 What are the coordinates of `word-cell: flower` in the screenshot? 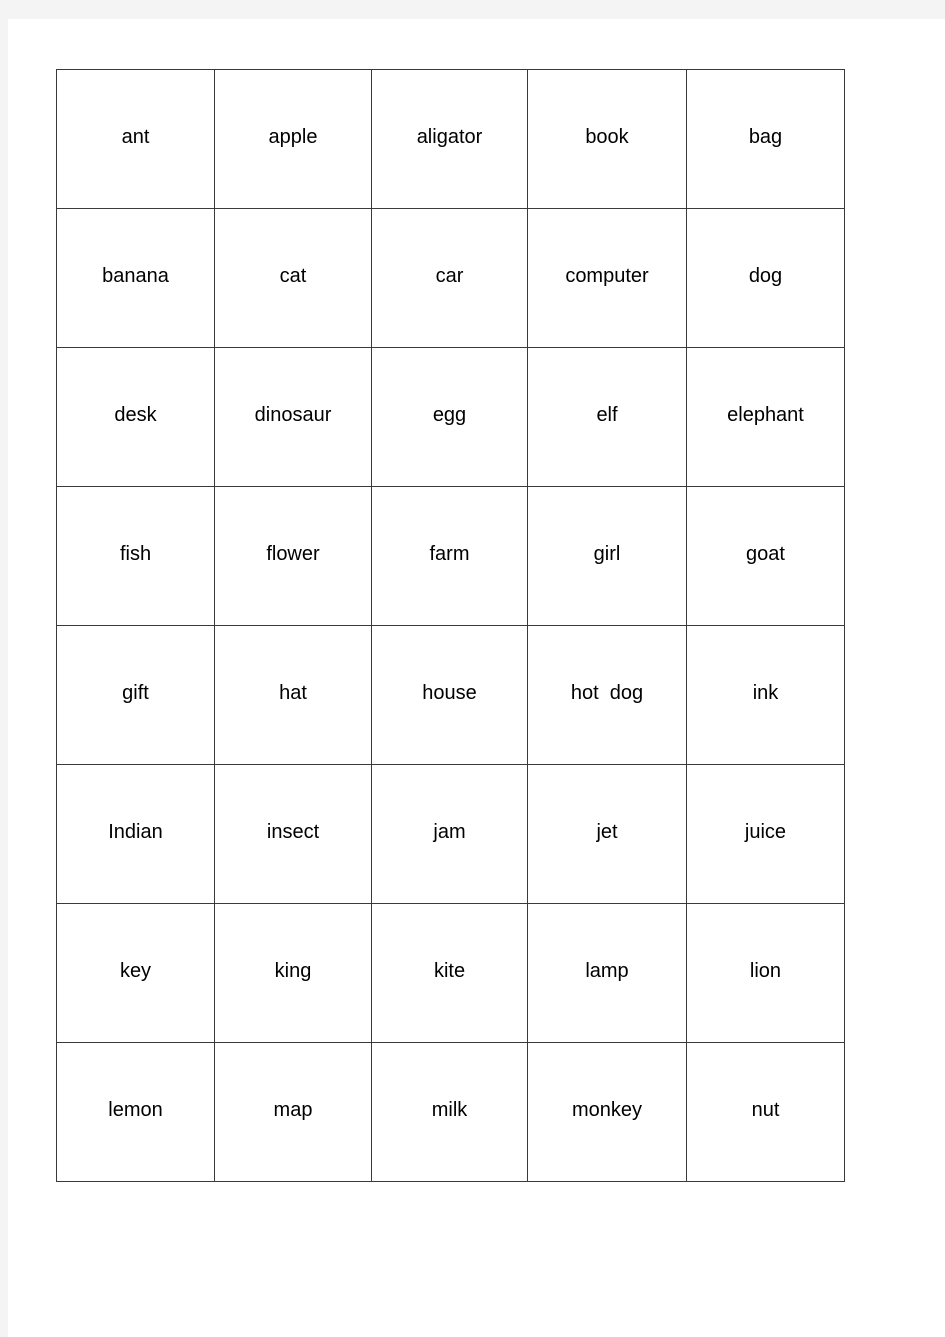 It's located at (293, 556).